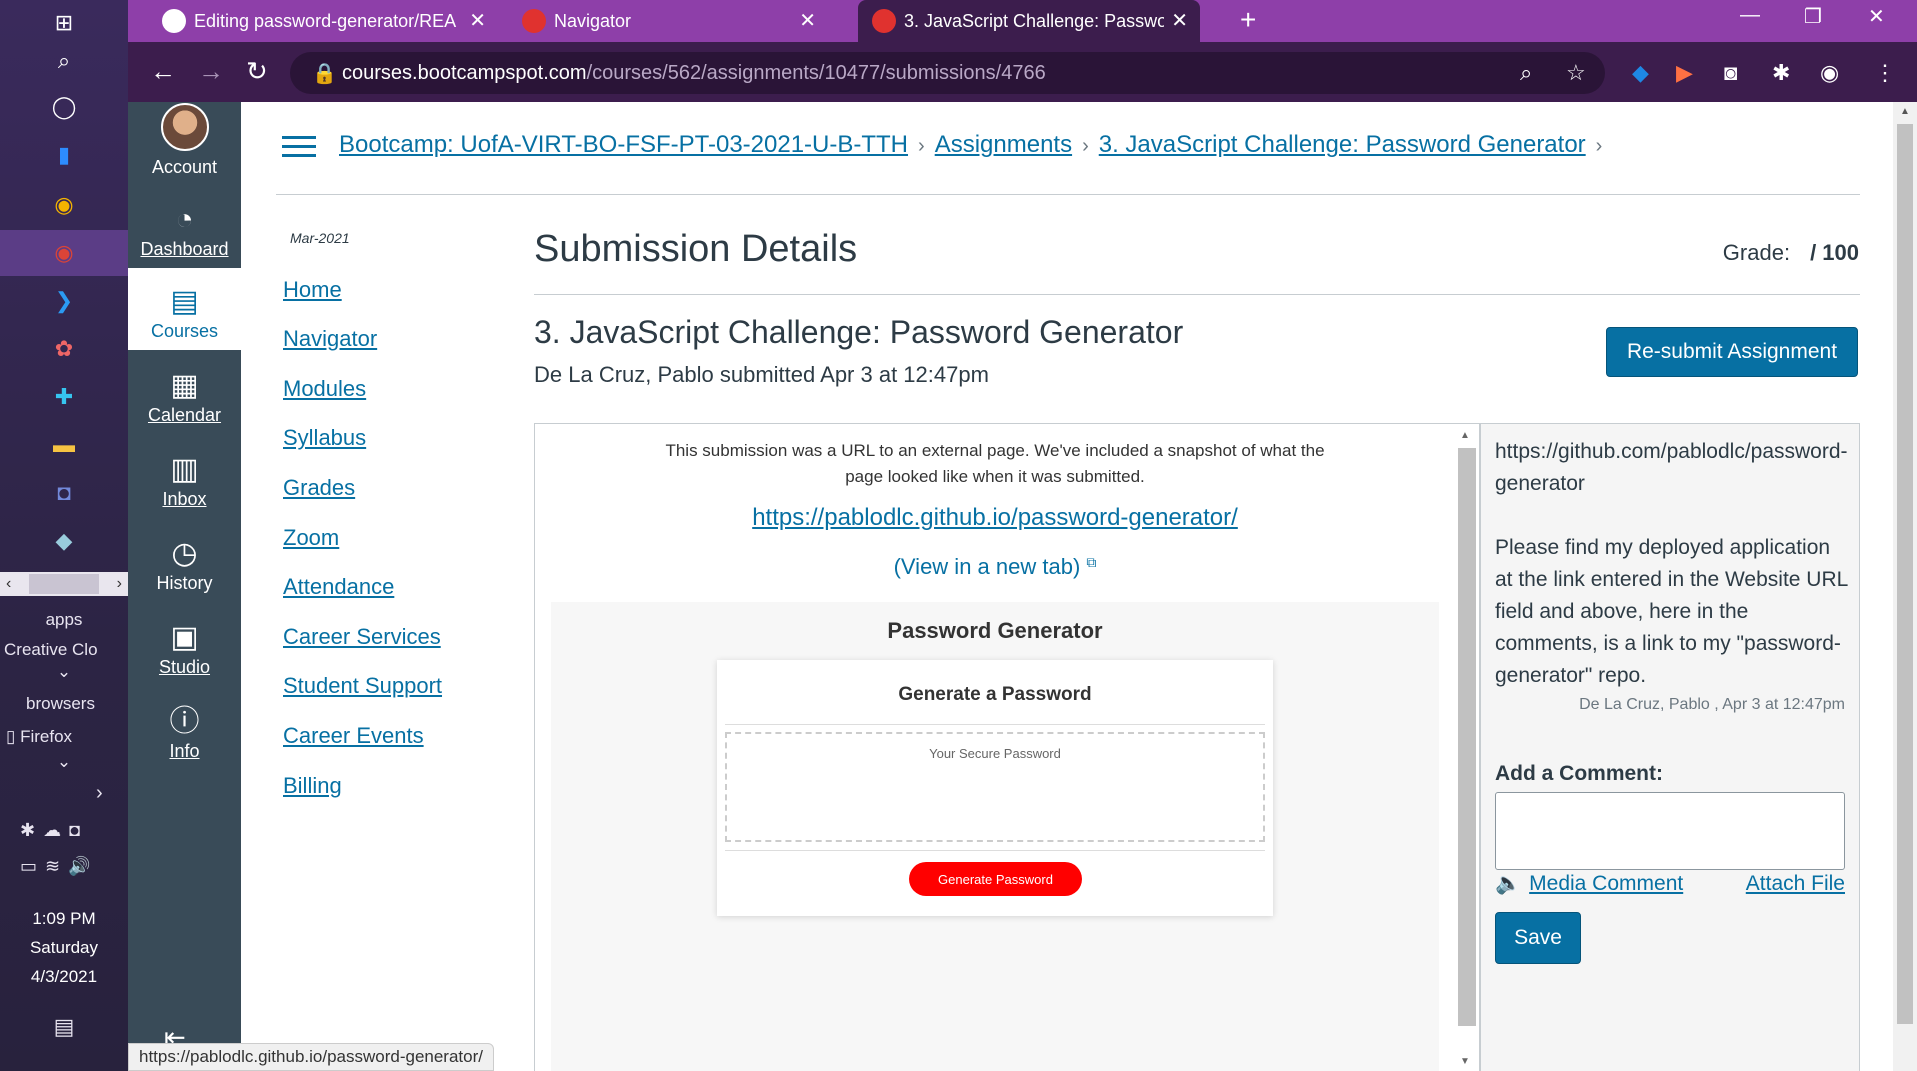 This screenshot has width=1917, height=1071. What do you see at coordinates (64, 541) in the screenshot?
I see `app-icon-light: ◆` at bounding box center [64, 541].